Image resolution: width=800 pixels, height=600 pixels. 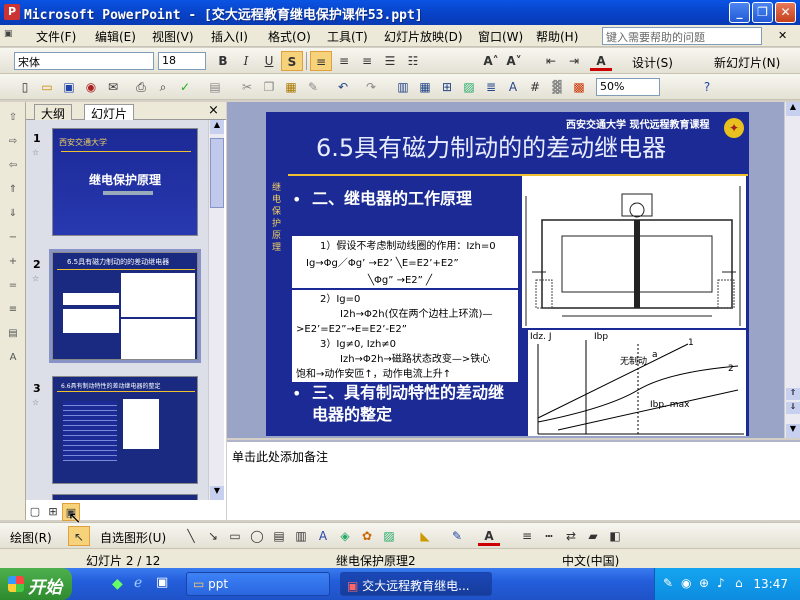 What do you see at coordinates (389, 536) in the screenshot?
I see `picture-icon: ▨` at bounding box center [389, 536].